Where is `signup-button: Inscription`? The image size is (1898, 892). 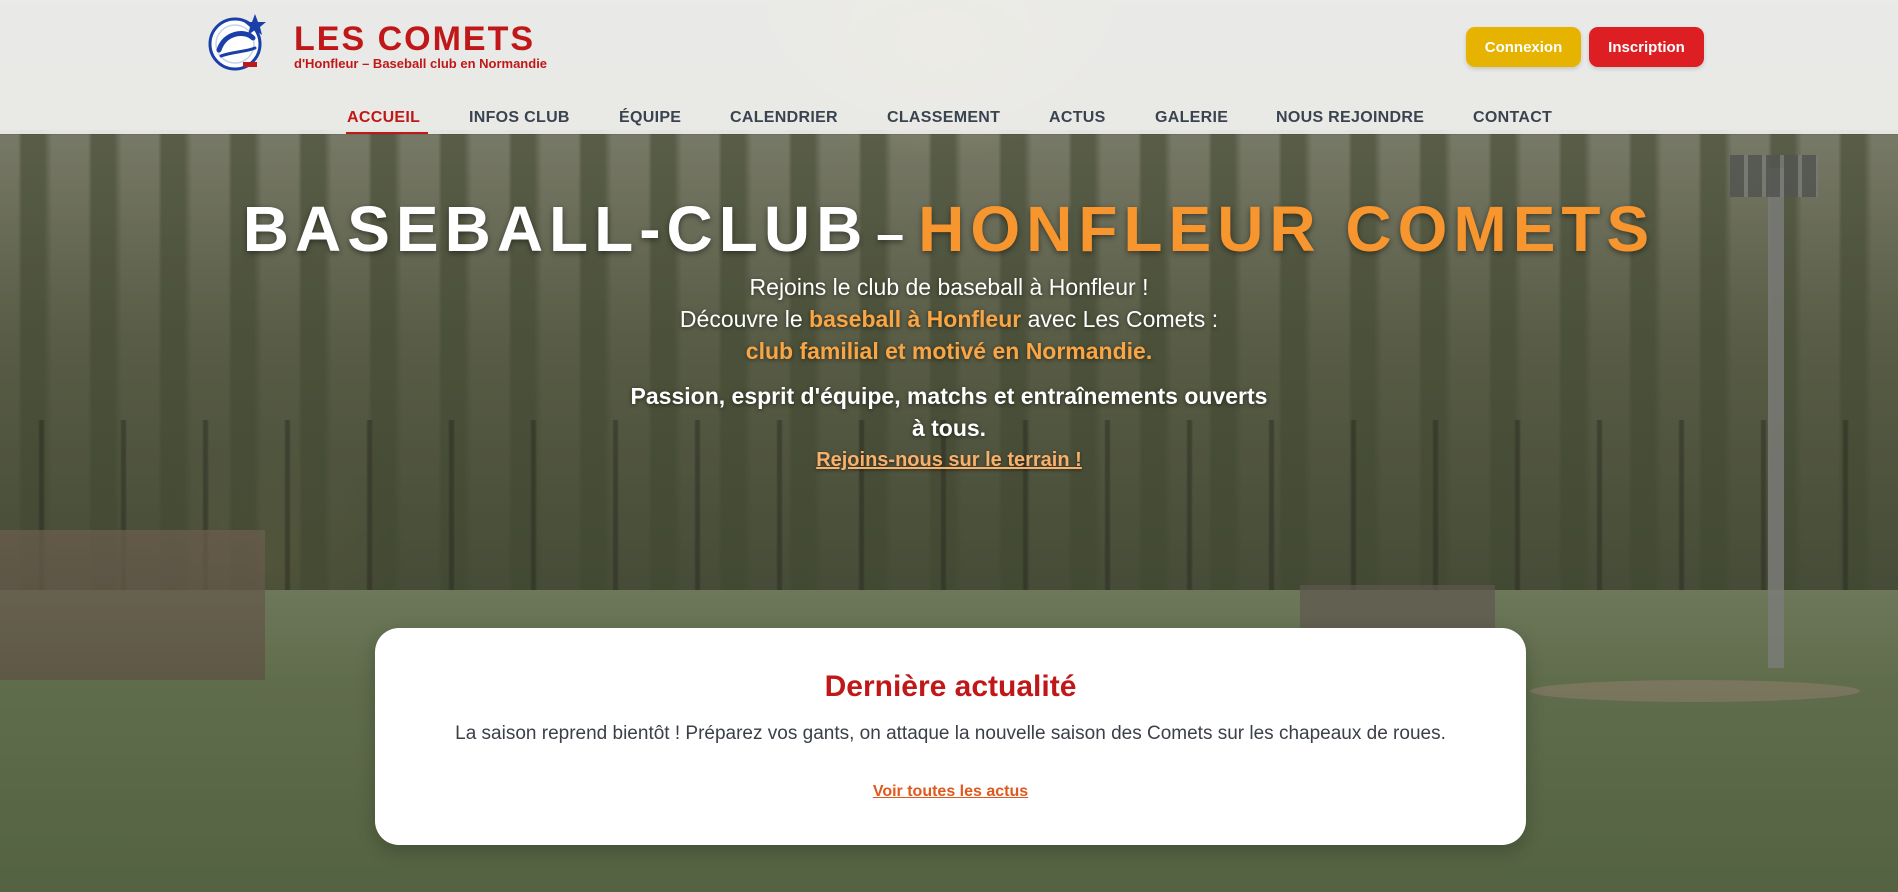 signup-button: Inscription is located at coordinates (1646, 47).